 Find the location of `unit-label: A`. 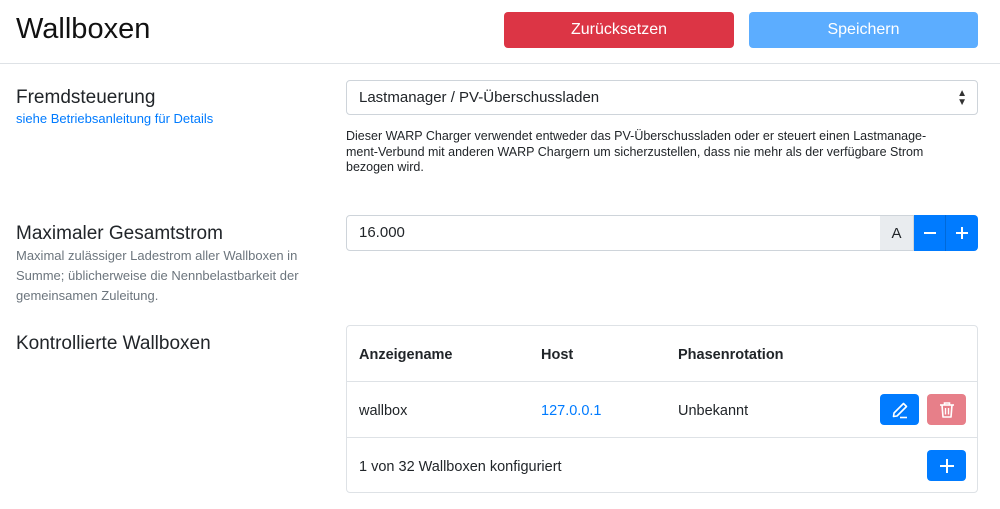

unit-label: A is located at coordinates (897, 233).